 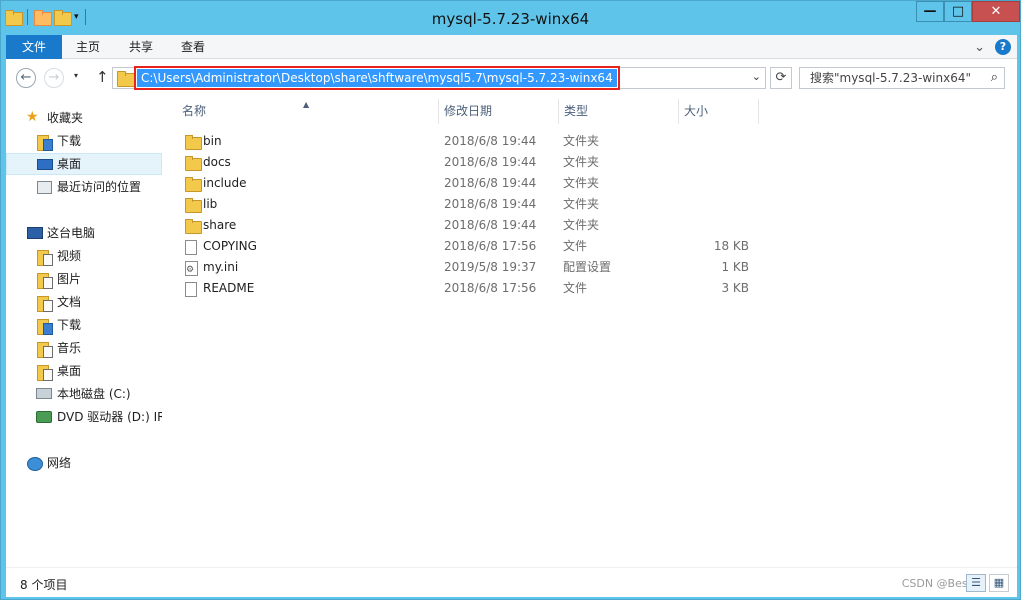 What do you see at coordinates (987, 583) in the screenshot?
I see `view-switcher: ☰ ▦` at bounding box center [987, 583].